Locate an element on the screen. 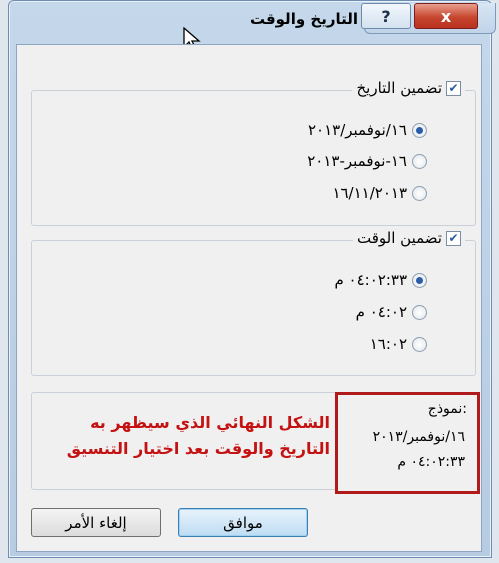 The height and width of the screenshot is (563, 499). time-format-option: ١٦:٠٢ is located at coordinates (398, 344).